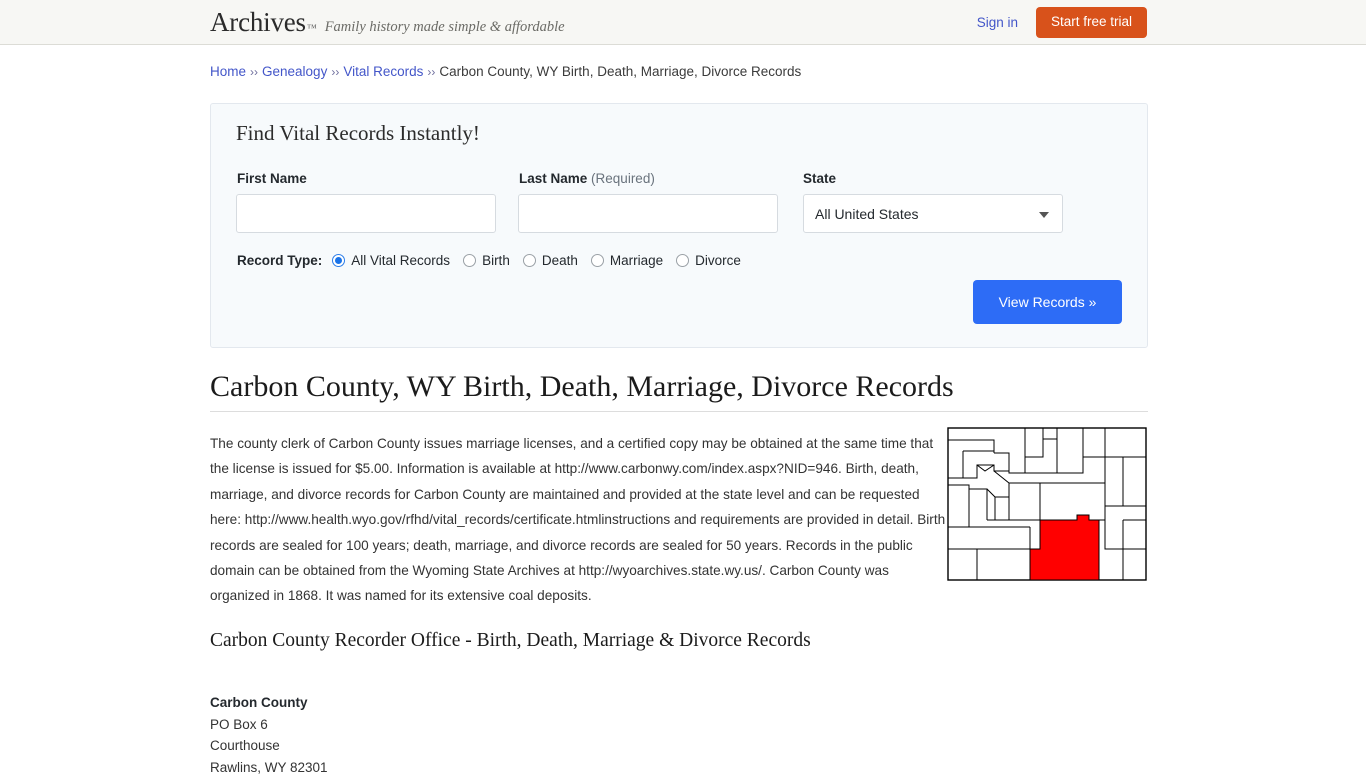  Describe the element at coordinates (358, 133) in the screenshot. I see `search-panel-title: Find Vital Records Instantly!` at that location.